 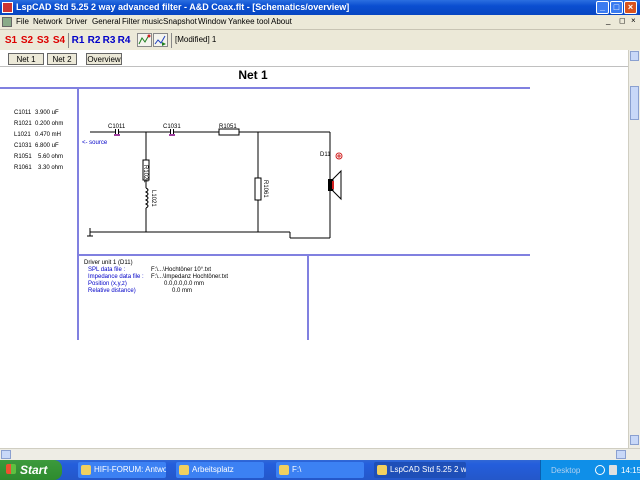 I want to click on maximize-button: □, so click(x=616, y=7).